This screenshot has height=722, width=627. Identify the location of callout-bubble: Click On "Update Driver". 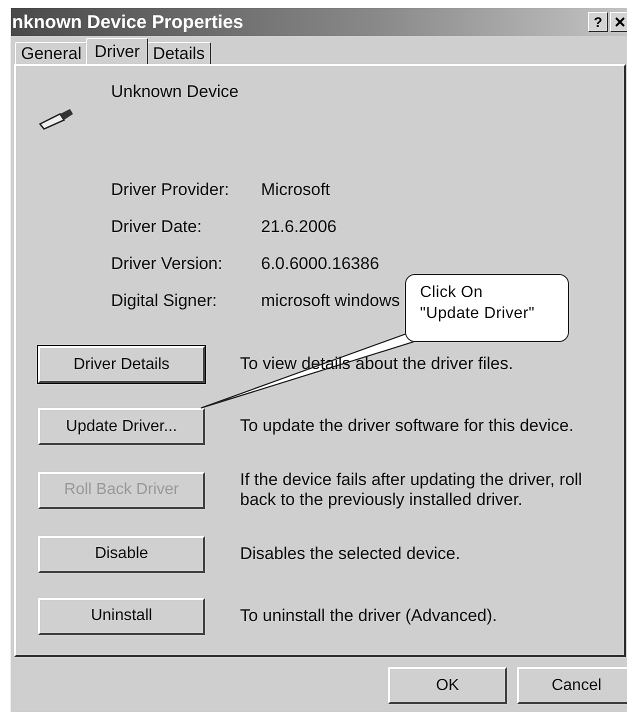
(487, 308).